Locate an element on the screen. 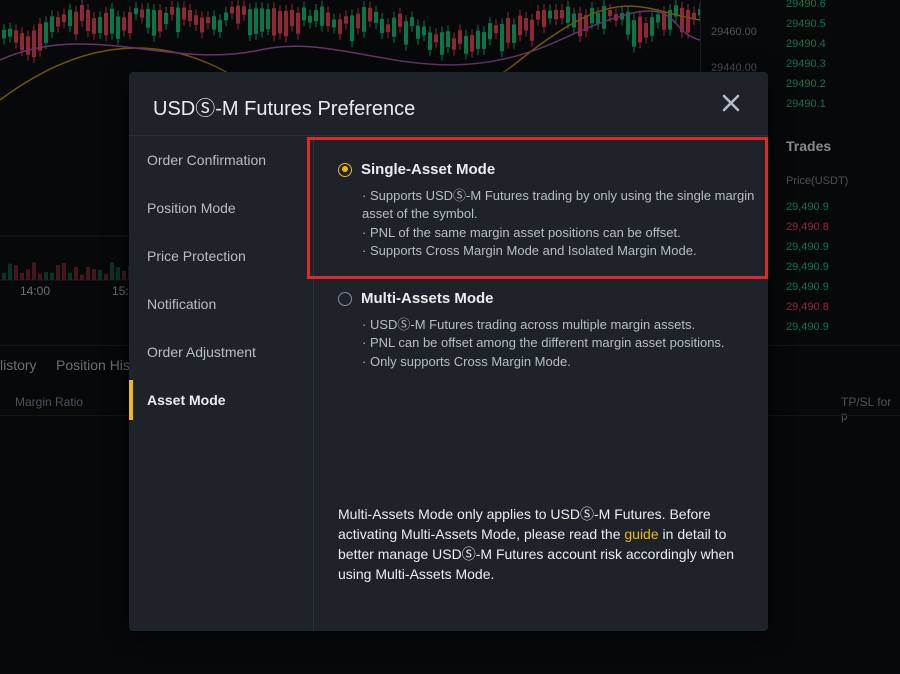 Image resolution: width=900 pixels, height=674 pixels. multi-assets-mode-radio-row: Multi-Assets Mode is located at coordinates (548, 298).